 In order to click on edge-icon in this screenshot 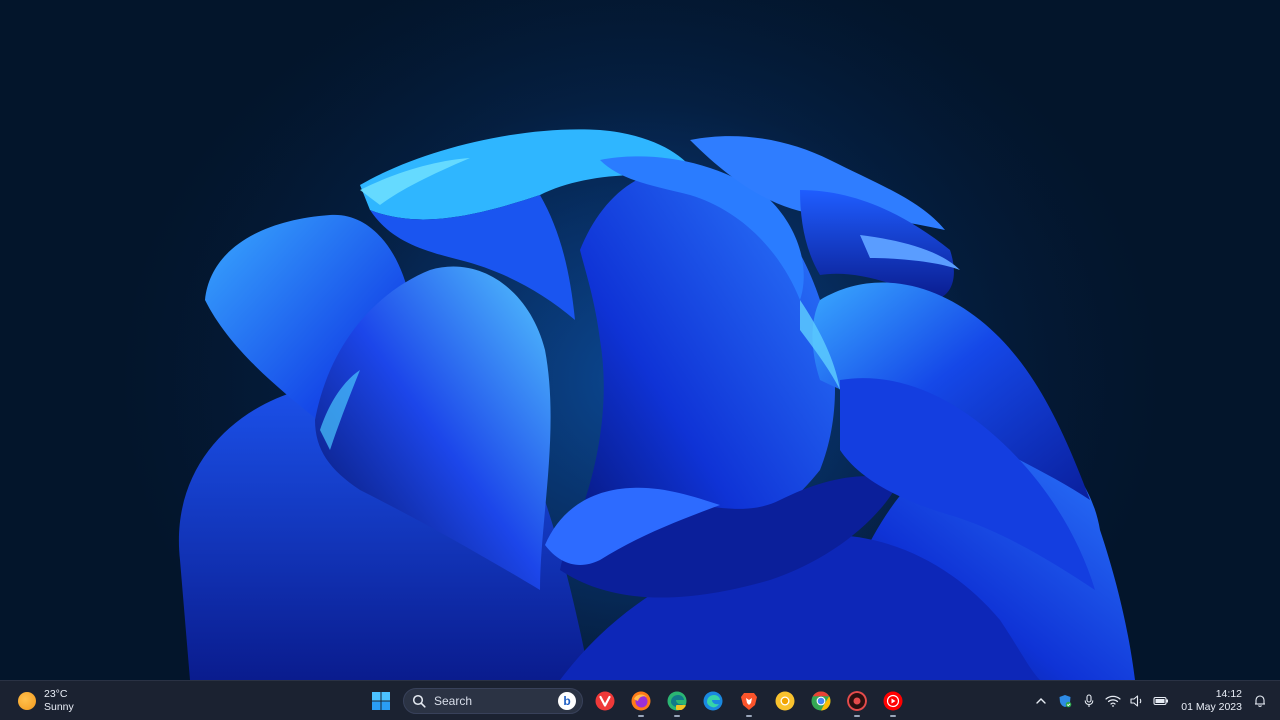, I will do `click(713, 701)`.